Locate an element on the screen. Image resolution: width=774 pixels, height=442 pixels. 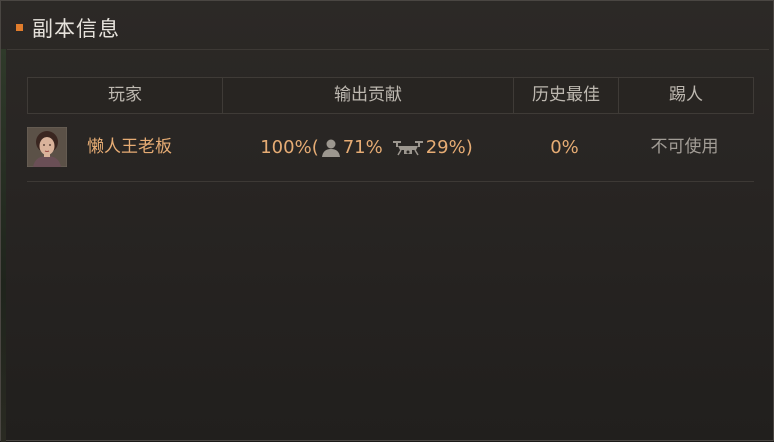
header-kick: 踢人 is located at coordinates (685, 95).